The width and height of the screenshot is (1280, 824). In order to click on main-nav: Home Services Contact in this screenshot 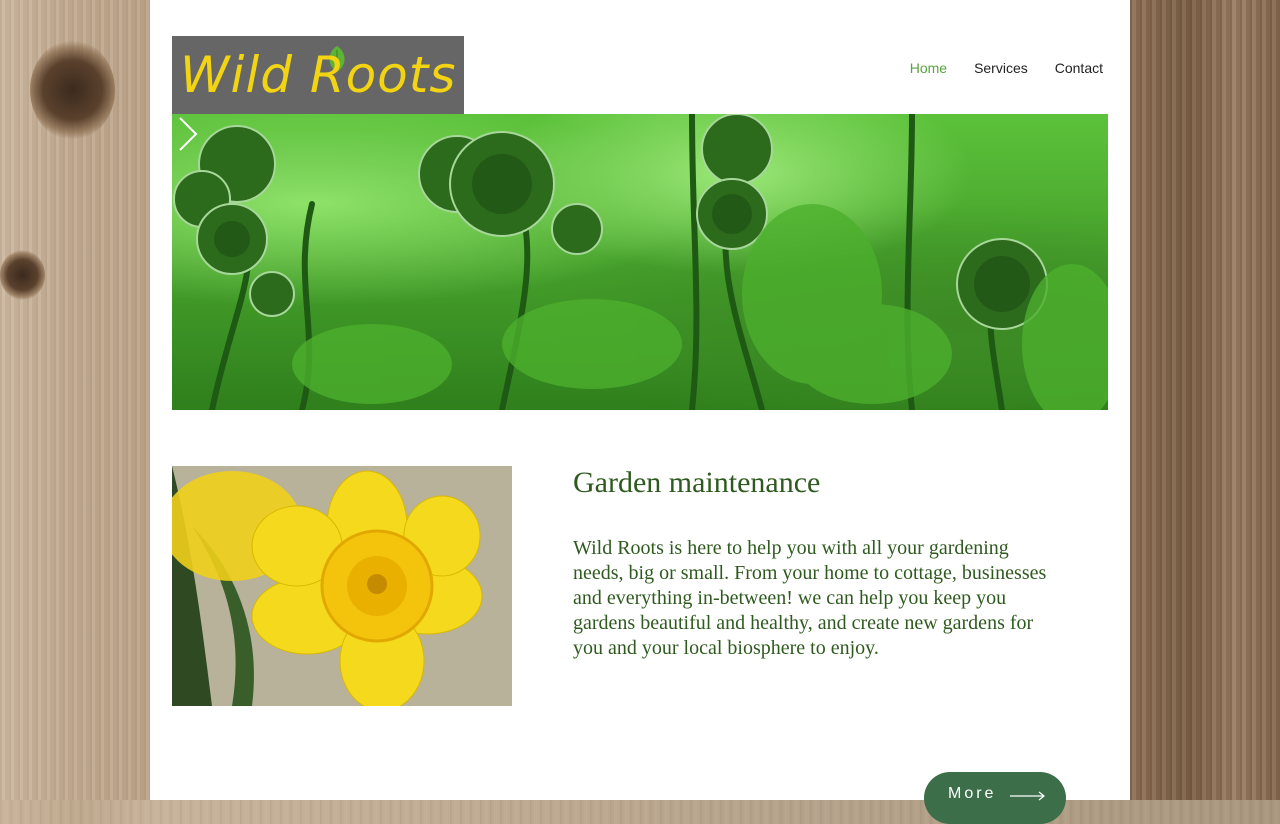, I will do `click(993, 68)`.